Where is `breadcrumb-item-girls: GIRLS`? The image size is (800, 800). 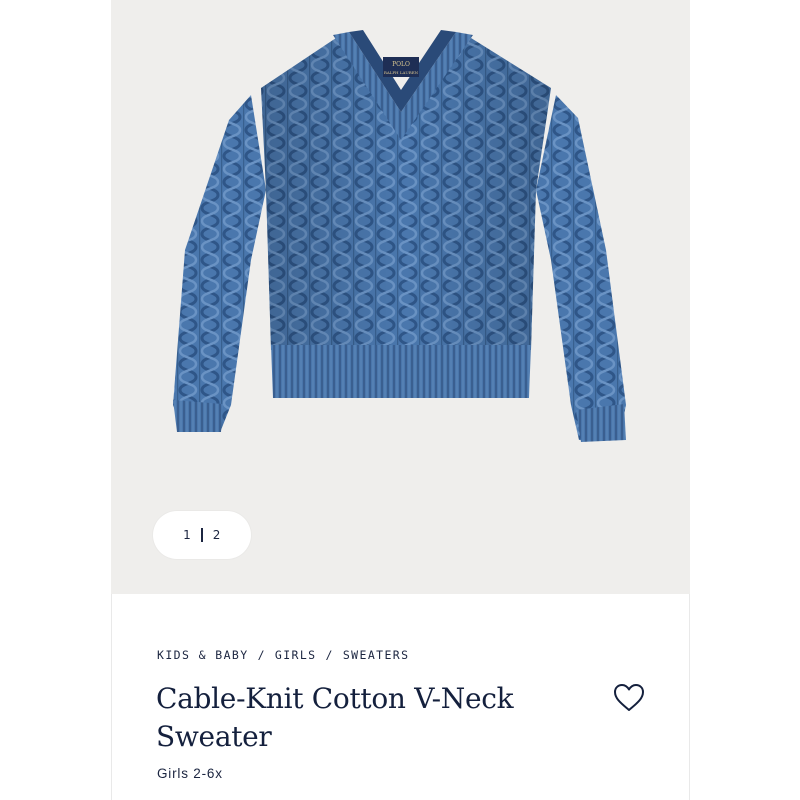 breadcrumb-item-girls: GIRLS is located at coordinates (296, 655).